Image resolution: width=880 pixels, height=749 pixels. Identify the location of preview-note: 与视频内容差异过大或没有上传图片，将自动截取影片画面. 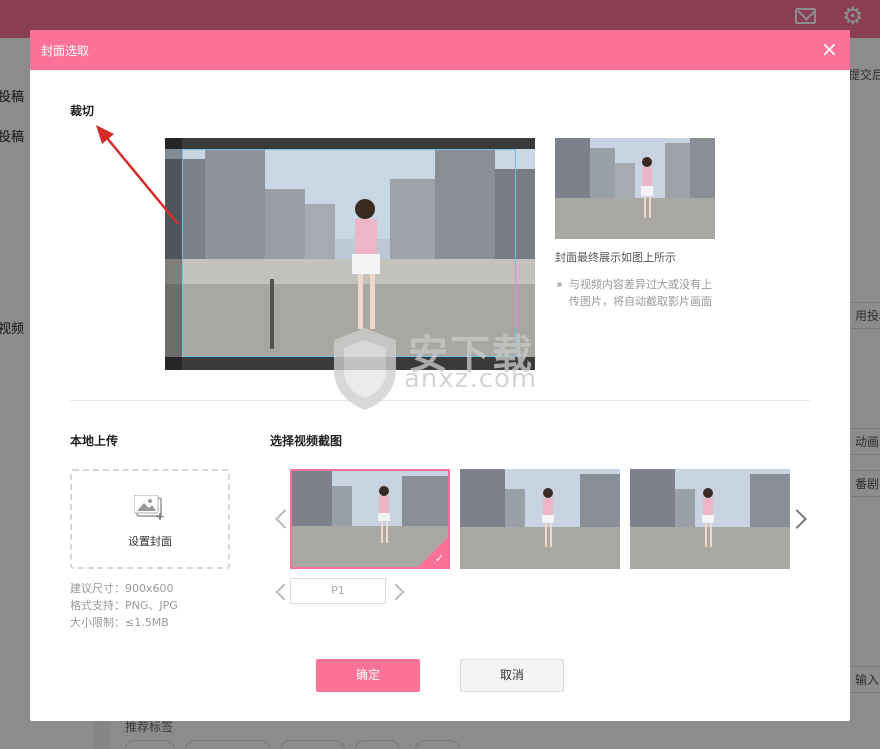
(635, 293).